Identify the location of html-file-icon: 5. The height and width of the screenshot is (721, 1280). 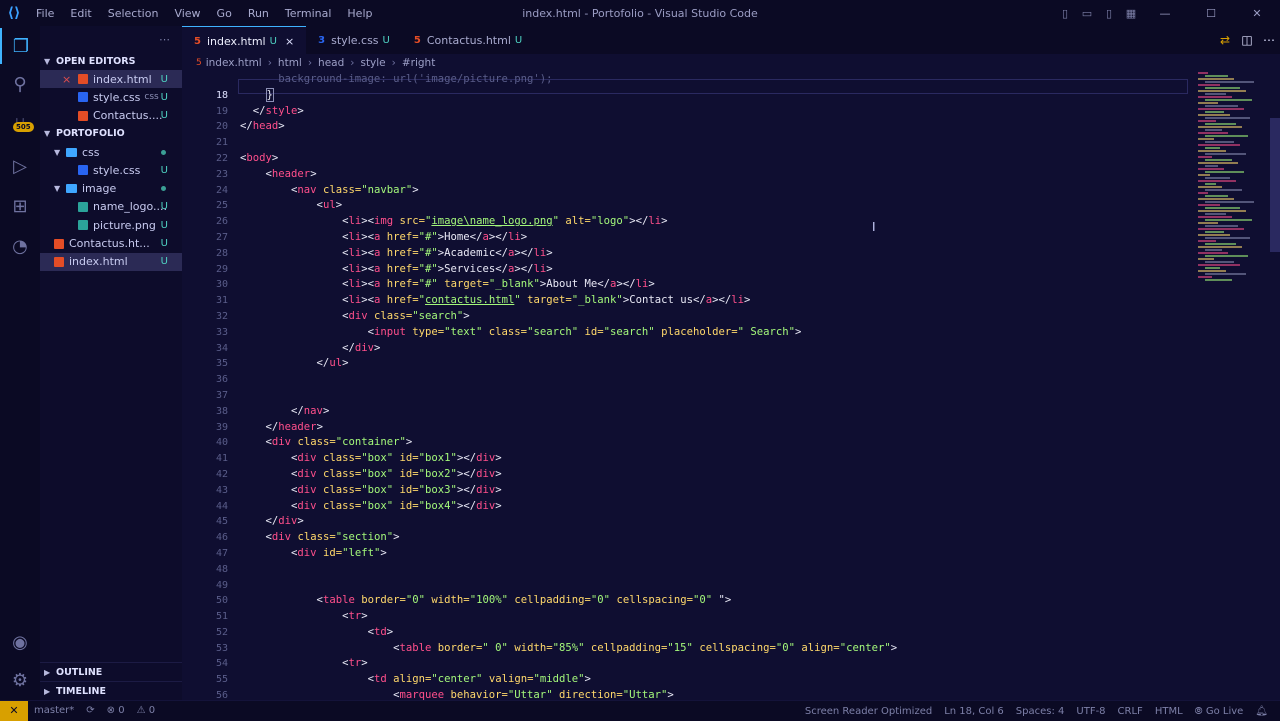
(199, 63).